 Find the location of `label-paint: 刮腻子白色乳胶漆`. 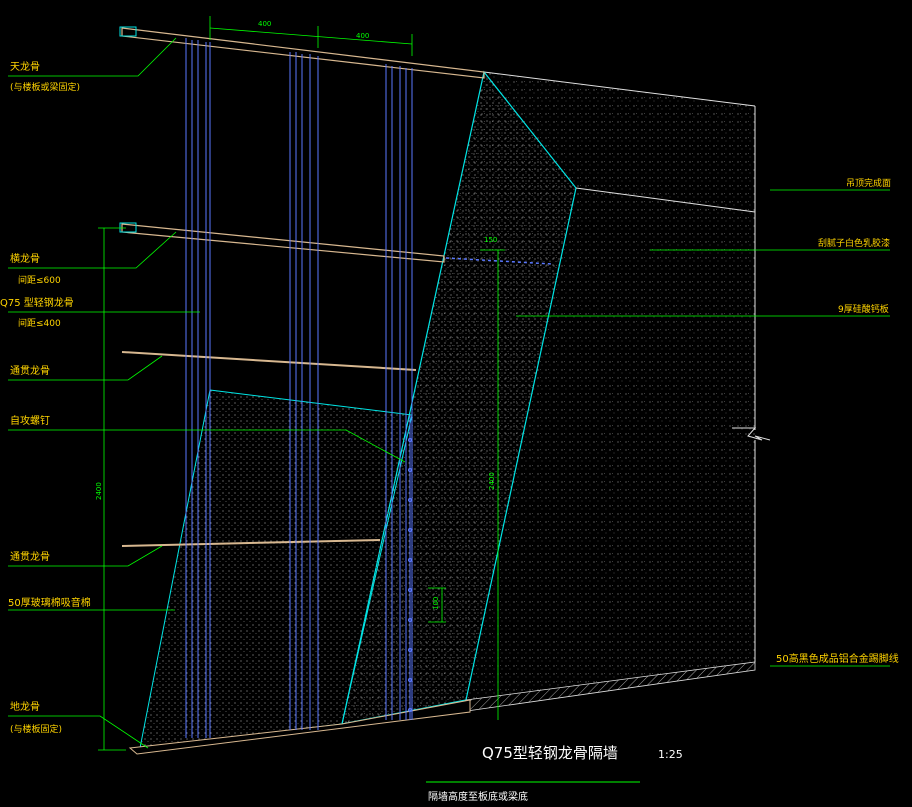

label-paint: 刮腻子白色乳胶漆 is located at coordinates (854, 243).